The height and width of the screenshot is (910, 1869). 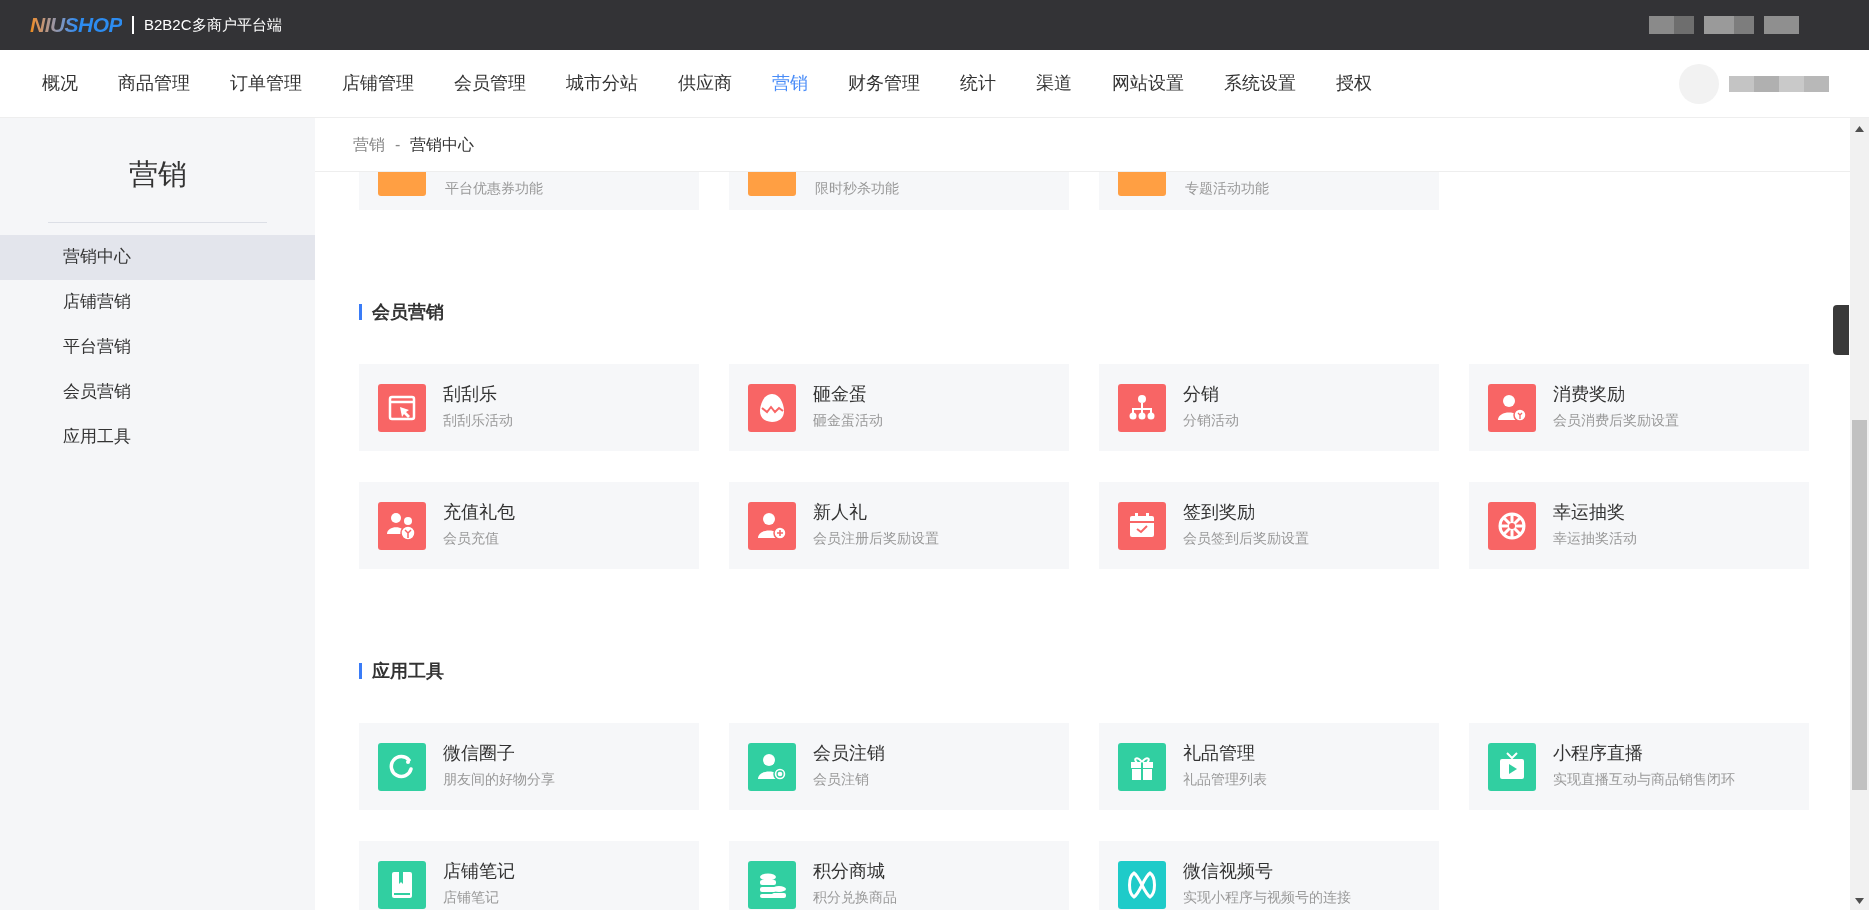 What do you see at coordinates (1225, 779) in the screenshot?
I see `card-description: 礼品管理列表` at bounding box center [1225, 779].